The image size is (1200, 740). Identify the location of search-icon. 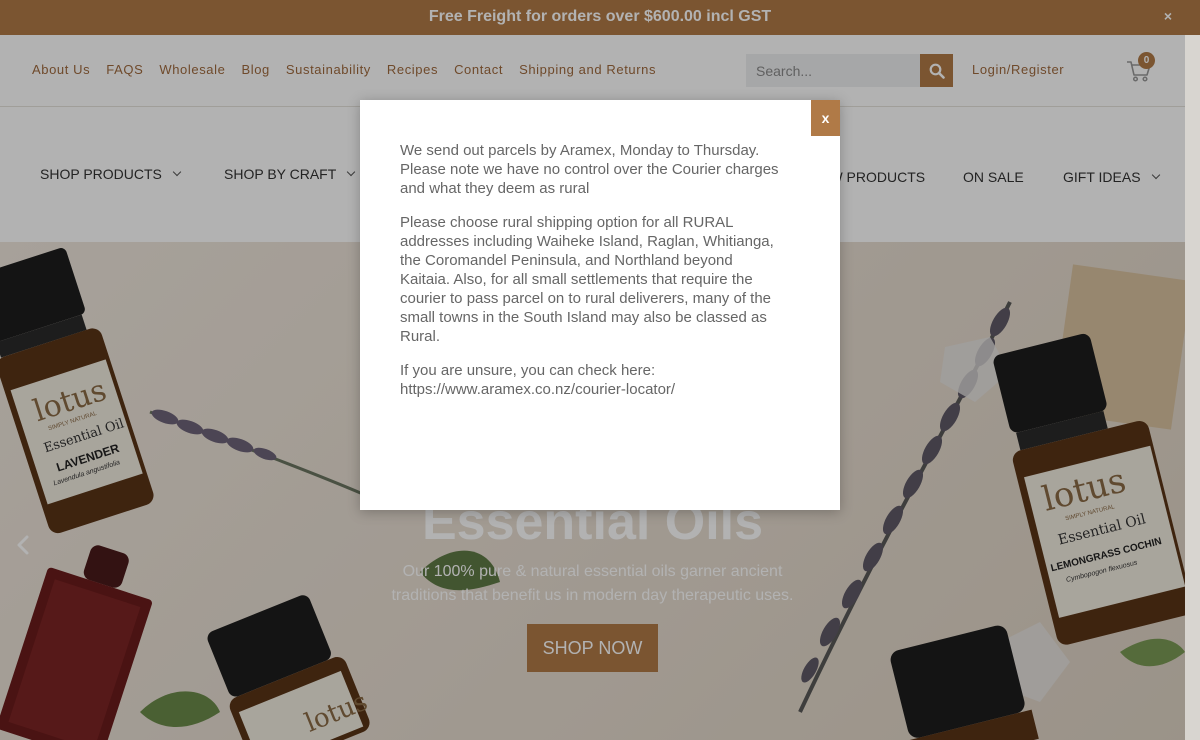
(937, 71).